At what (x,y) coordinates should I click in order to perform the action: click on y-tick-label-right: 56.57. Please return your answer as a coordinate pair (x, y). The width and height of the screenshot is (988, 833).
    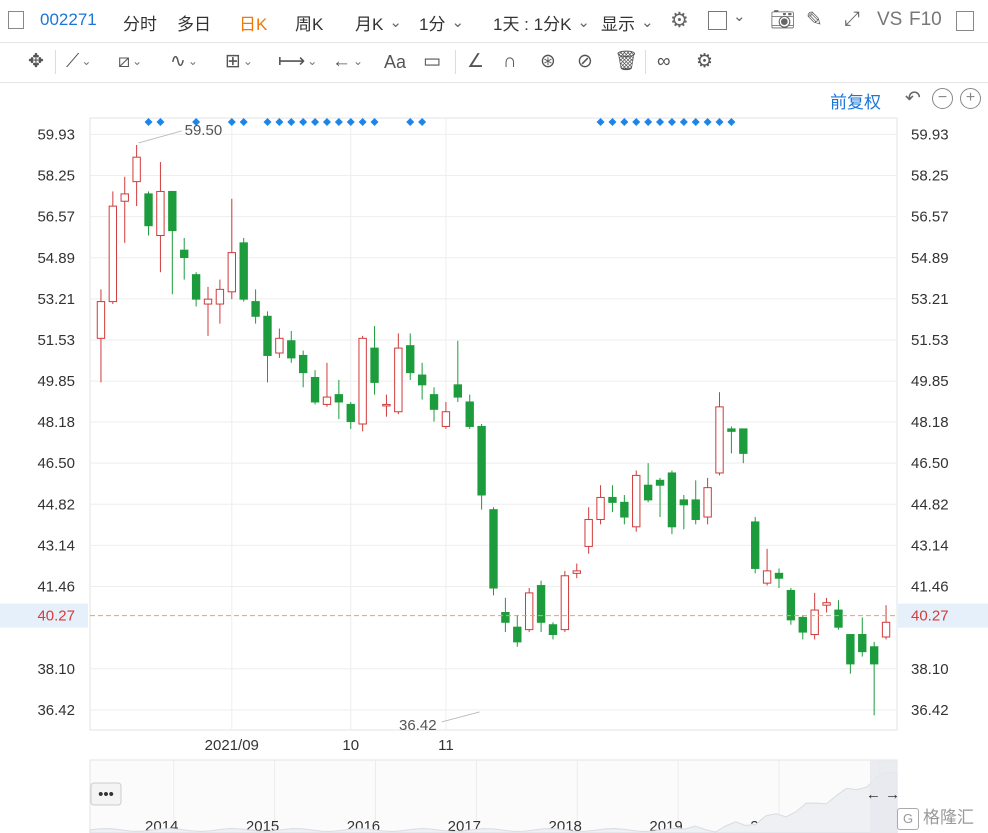
    Looking at the image, I should click on (930, 217).